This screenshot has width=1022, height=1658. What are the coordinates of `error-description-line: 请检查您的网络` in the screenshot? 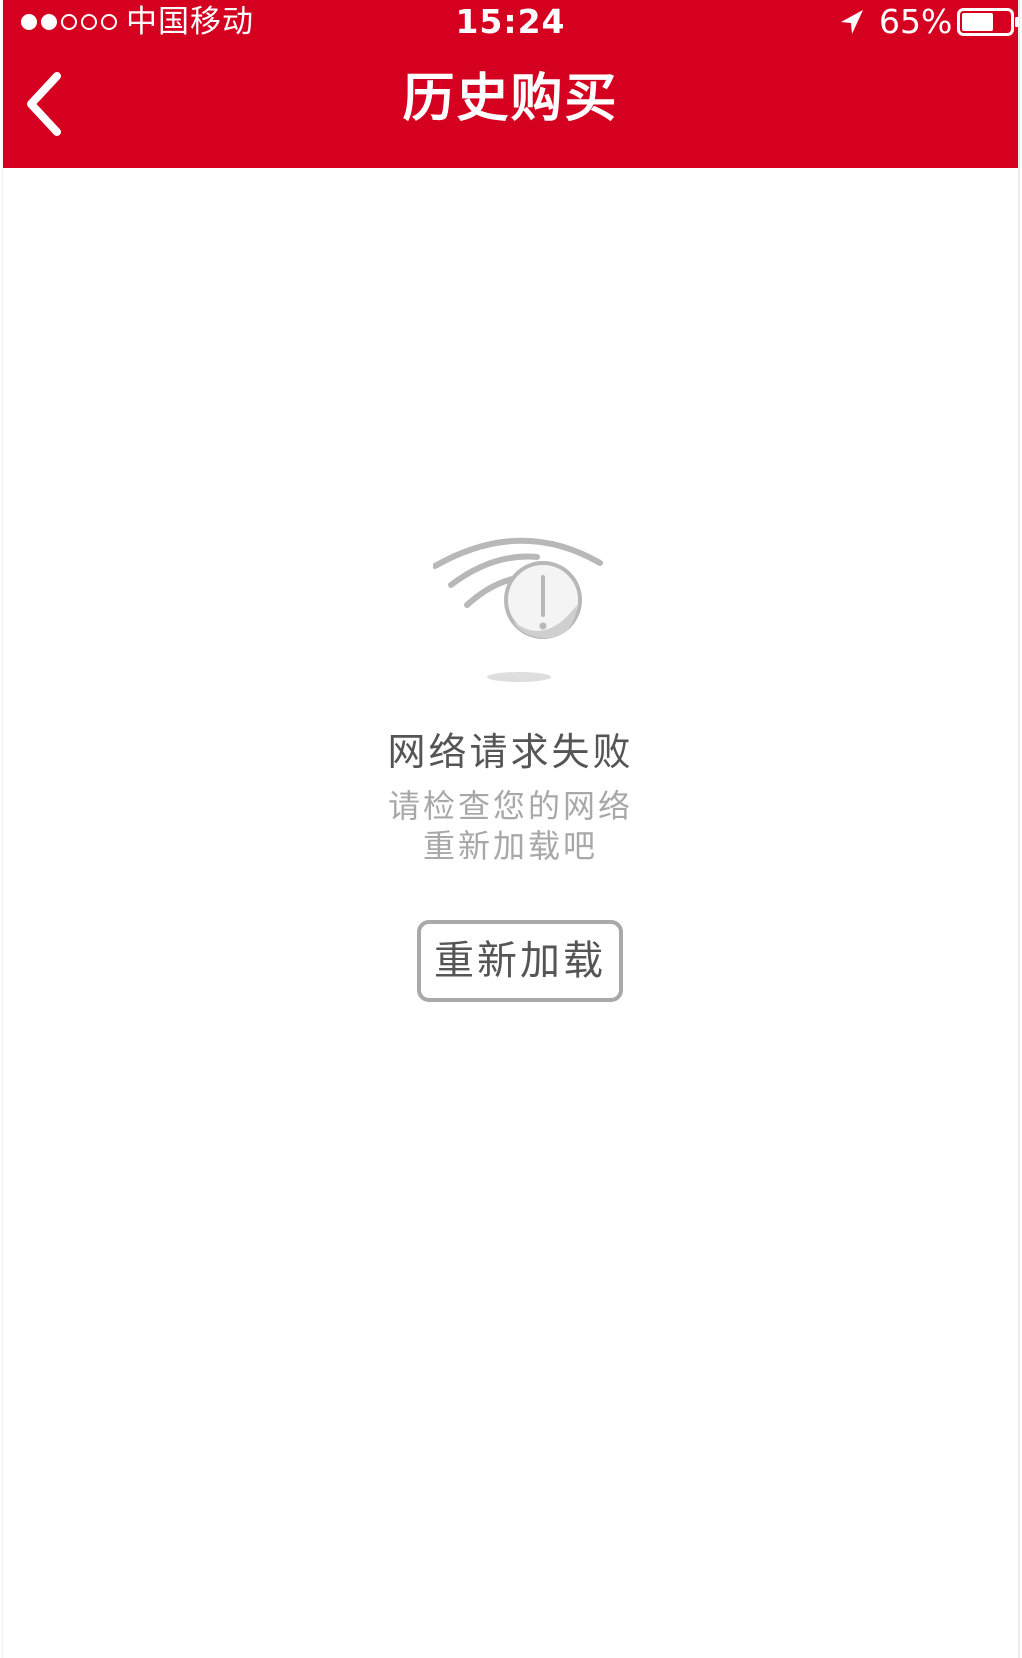 It's located at (510, 806).